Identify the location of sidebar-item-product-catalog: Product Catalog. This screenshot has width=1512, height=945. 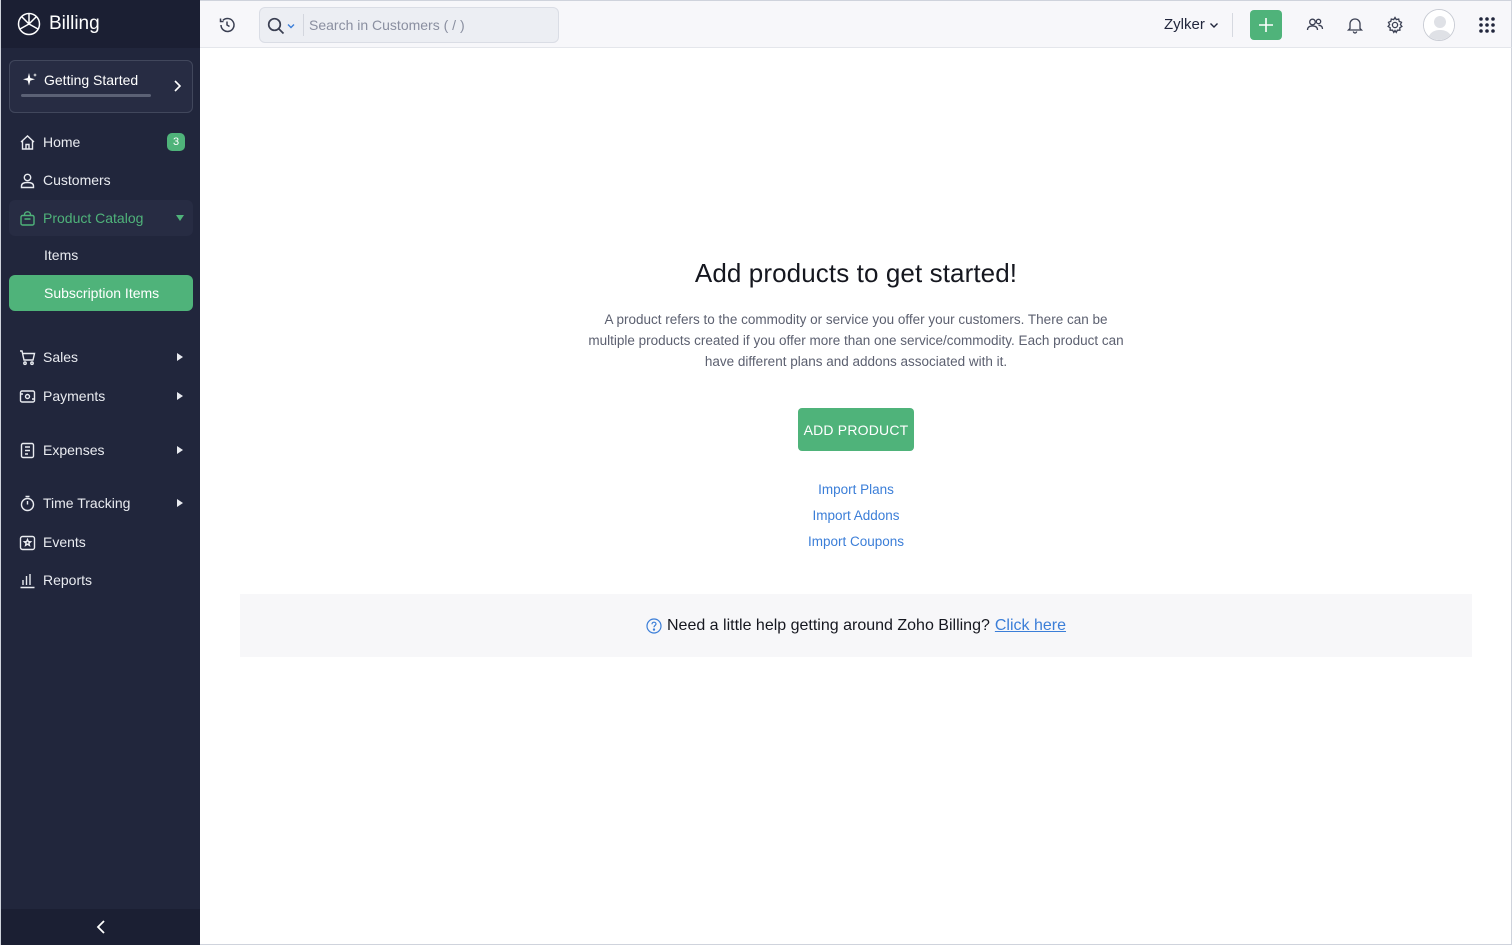
(101, 218).